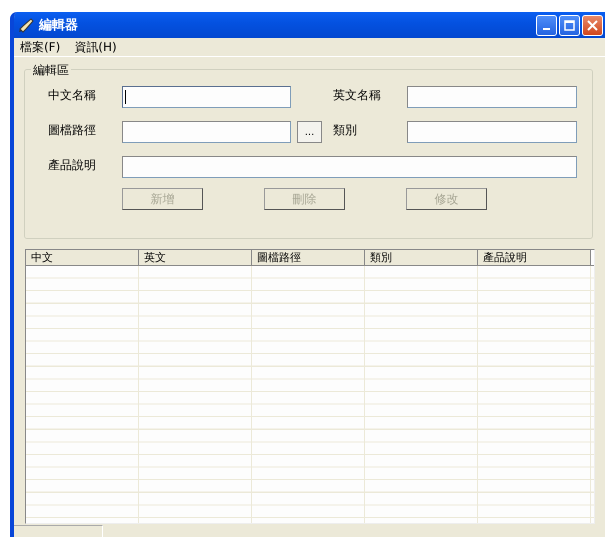  I want to click on column-header: 產品說明, so click(534, 257).